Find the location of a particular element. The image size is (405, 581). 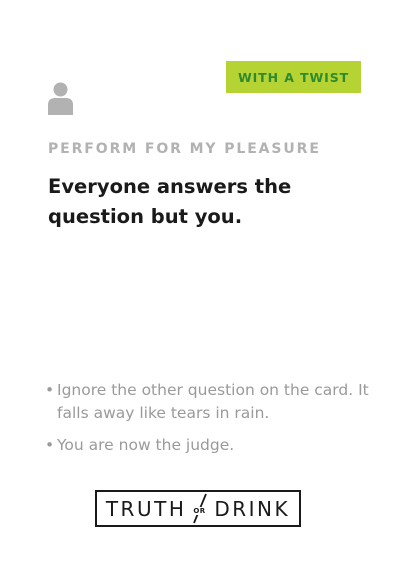

logo-separator: OR is located at coordinates (200, 508).